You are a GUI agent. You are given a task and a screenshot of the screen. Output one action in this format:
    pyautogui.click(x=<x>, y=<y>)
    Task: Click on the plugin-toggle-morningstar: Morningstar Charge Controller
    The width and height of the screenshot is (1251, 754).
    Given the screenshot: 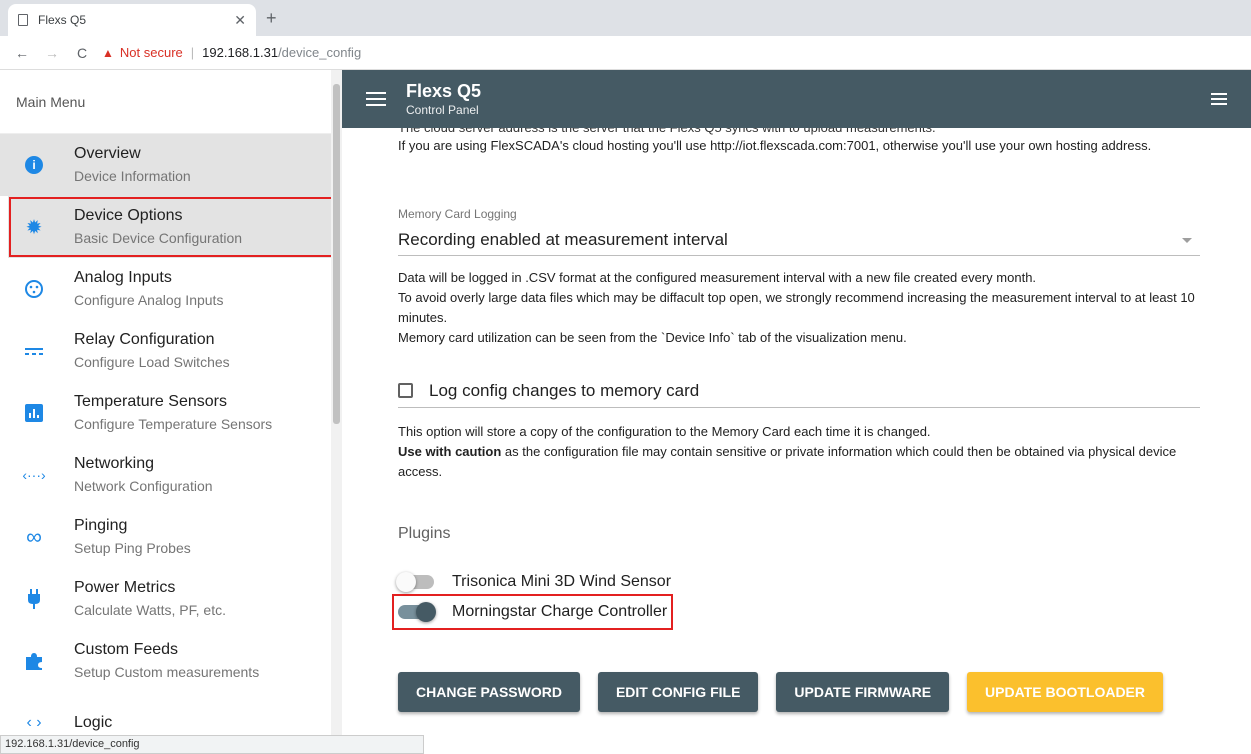 What is the action you would take?
    pyautogui.click(x=532, y=612)
    